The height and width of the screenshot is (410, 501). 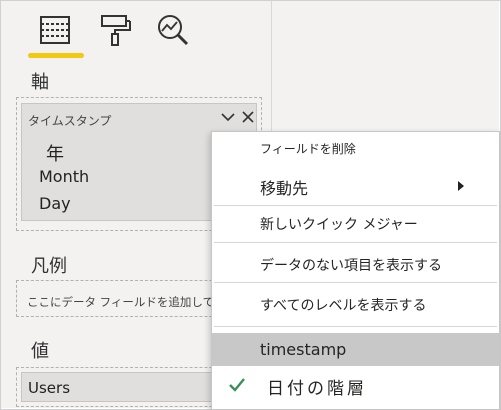 I want to click on values-field-name: Users, so click(x=49, y=388).